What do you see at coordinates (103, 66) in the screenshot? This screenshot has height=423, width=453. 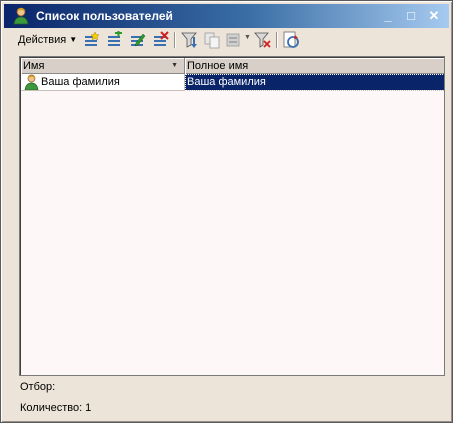 I see `column-header-name: Имя ▼` at bounding box center [103, 66].